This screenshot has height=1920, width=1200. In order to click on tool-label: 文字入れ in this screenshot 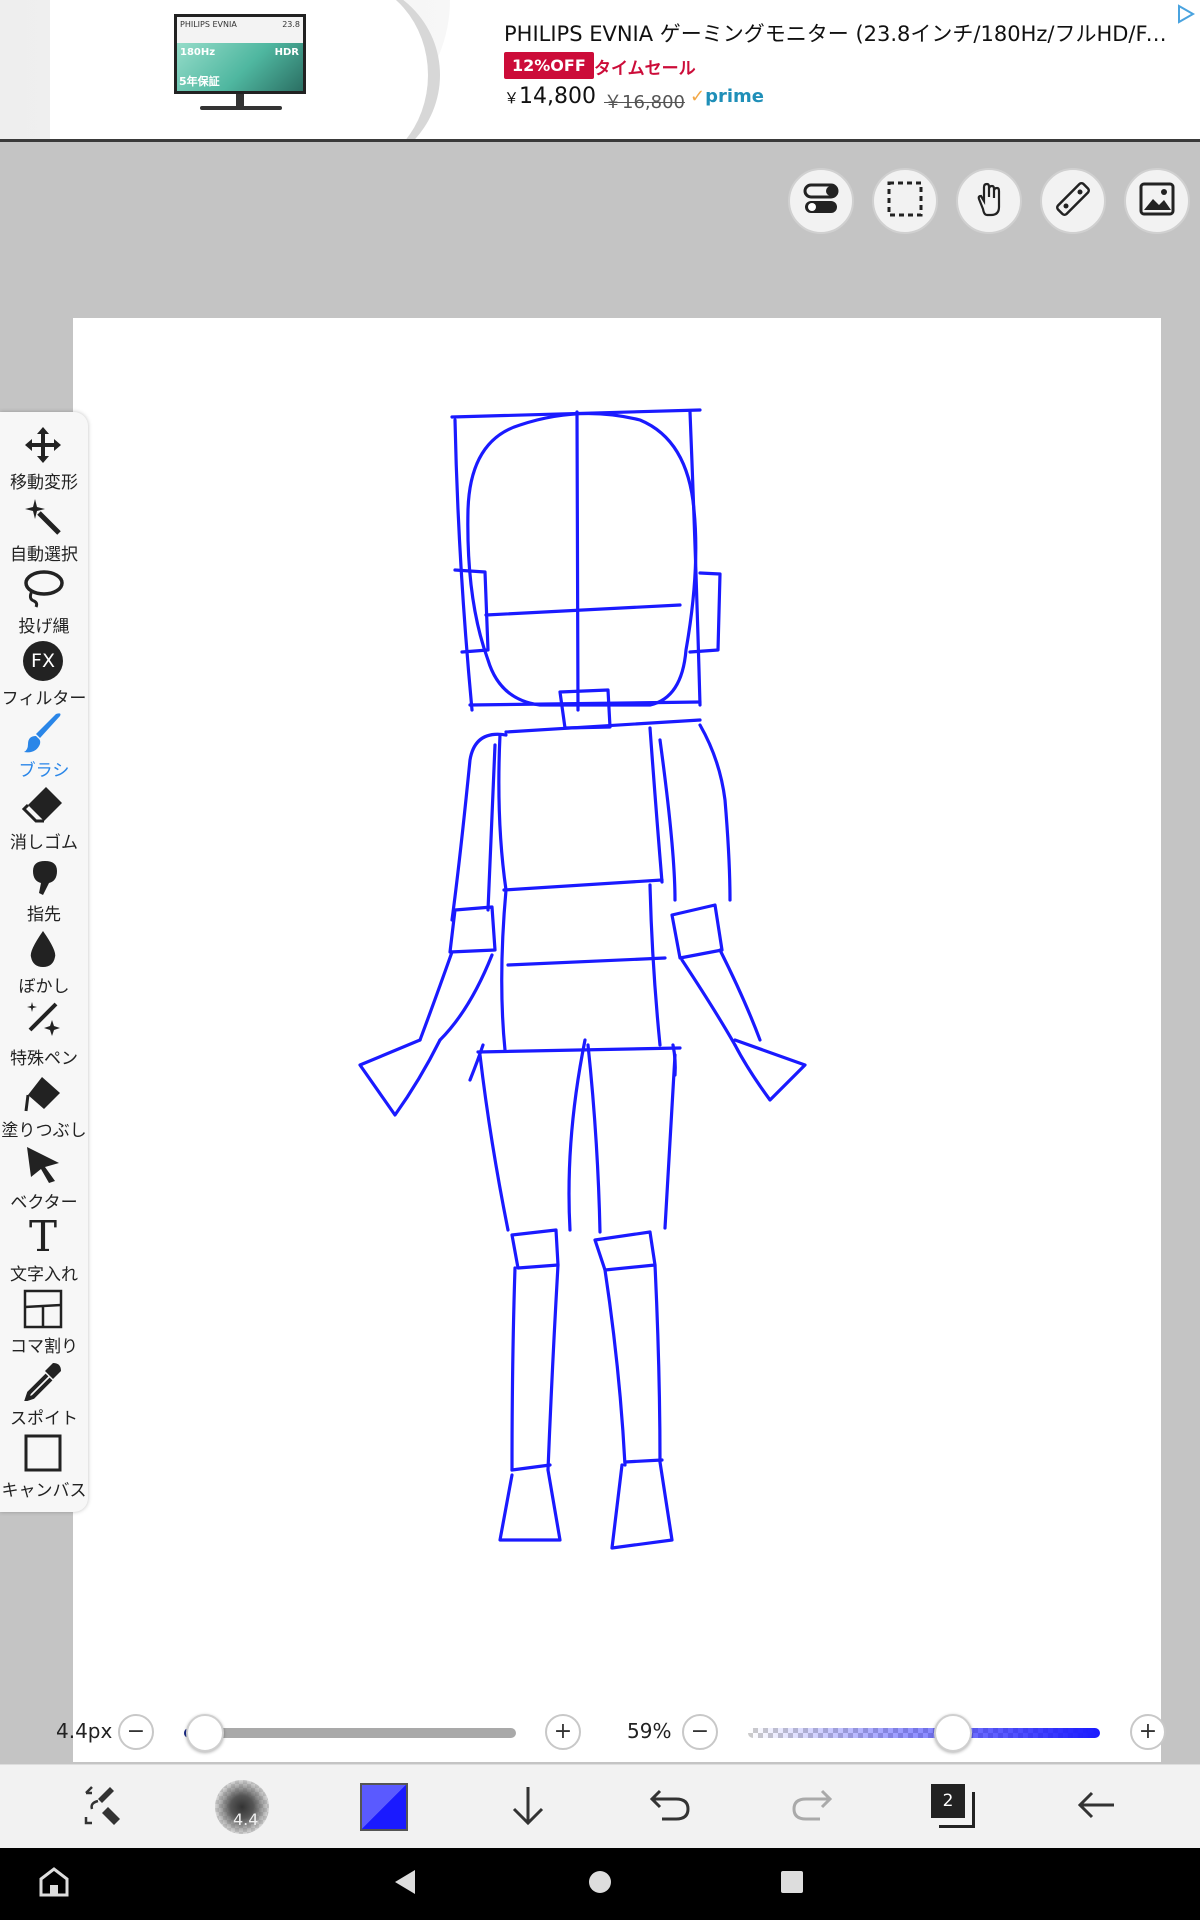, I will do `click(44, 1275)`.